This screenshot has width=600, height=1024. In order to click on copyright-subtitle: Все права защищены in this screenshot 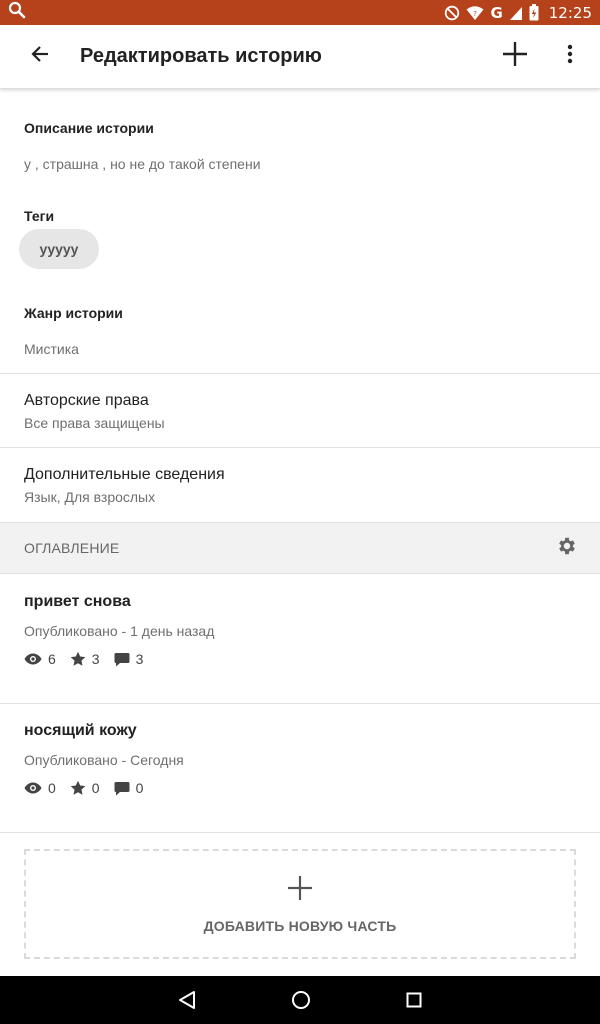, I will do `click(94, 423)`.